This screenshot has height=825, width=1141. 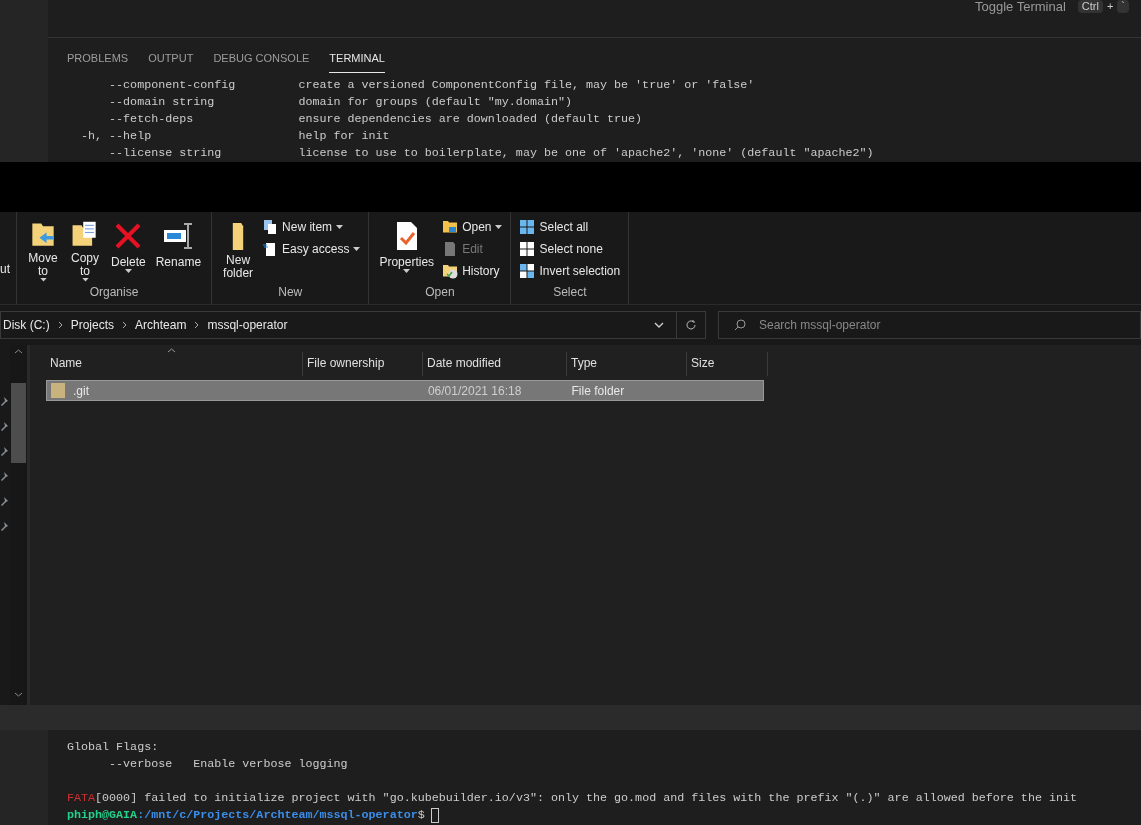 I want to click on search-icon, so click(x=740, y=325).